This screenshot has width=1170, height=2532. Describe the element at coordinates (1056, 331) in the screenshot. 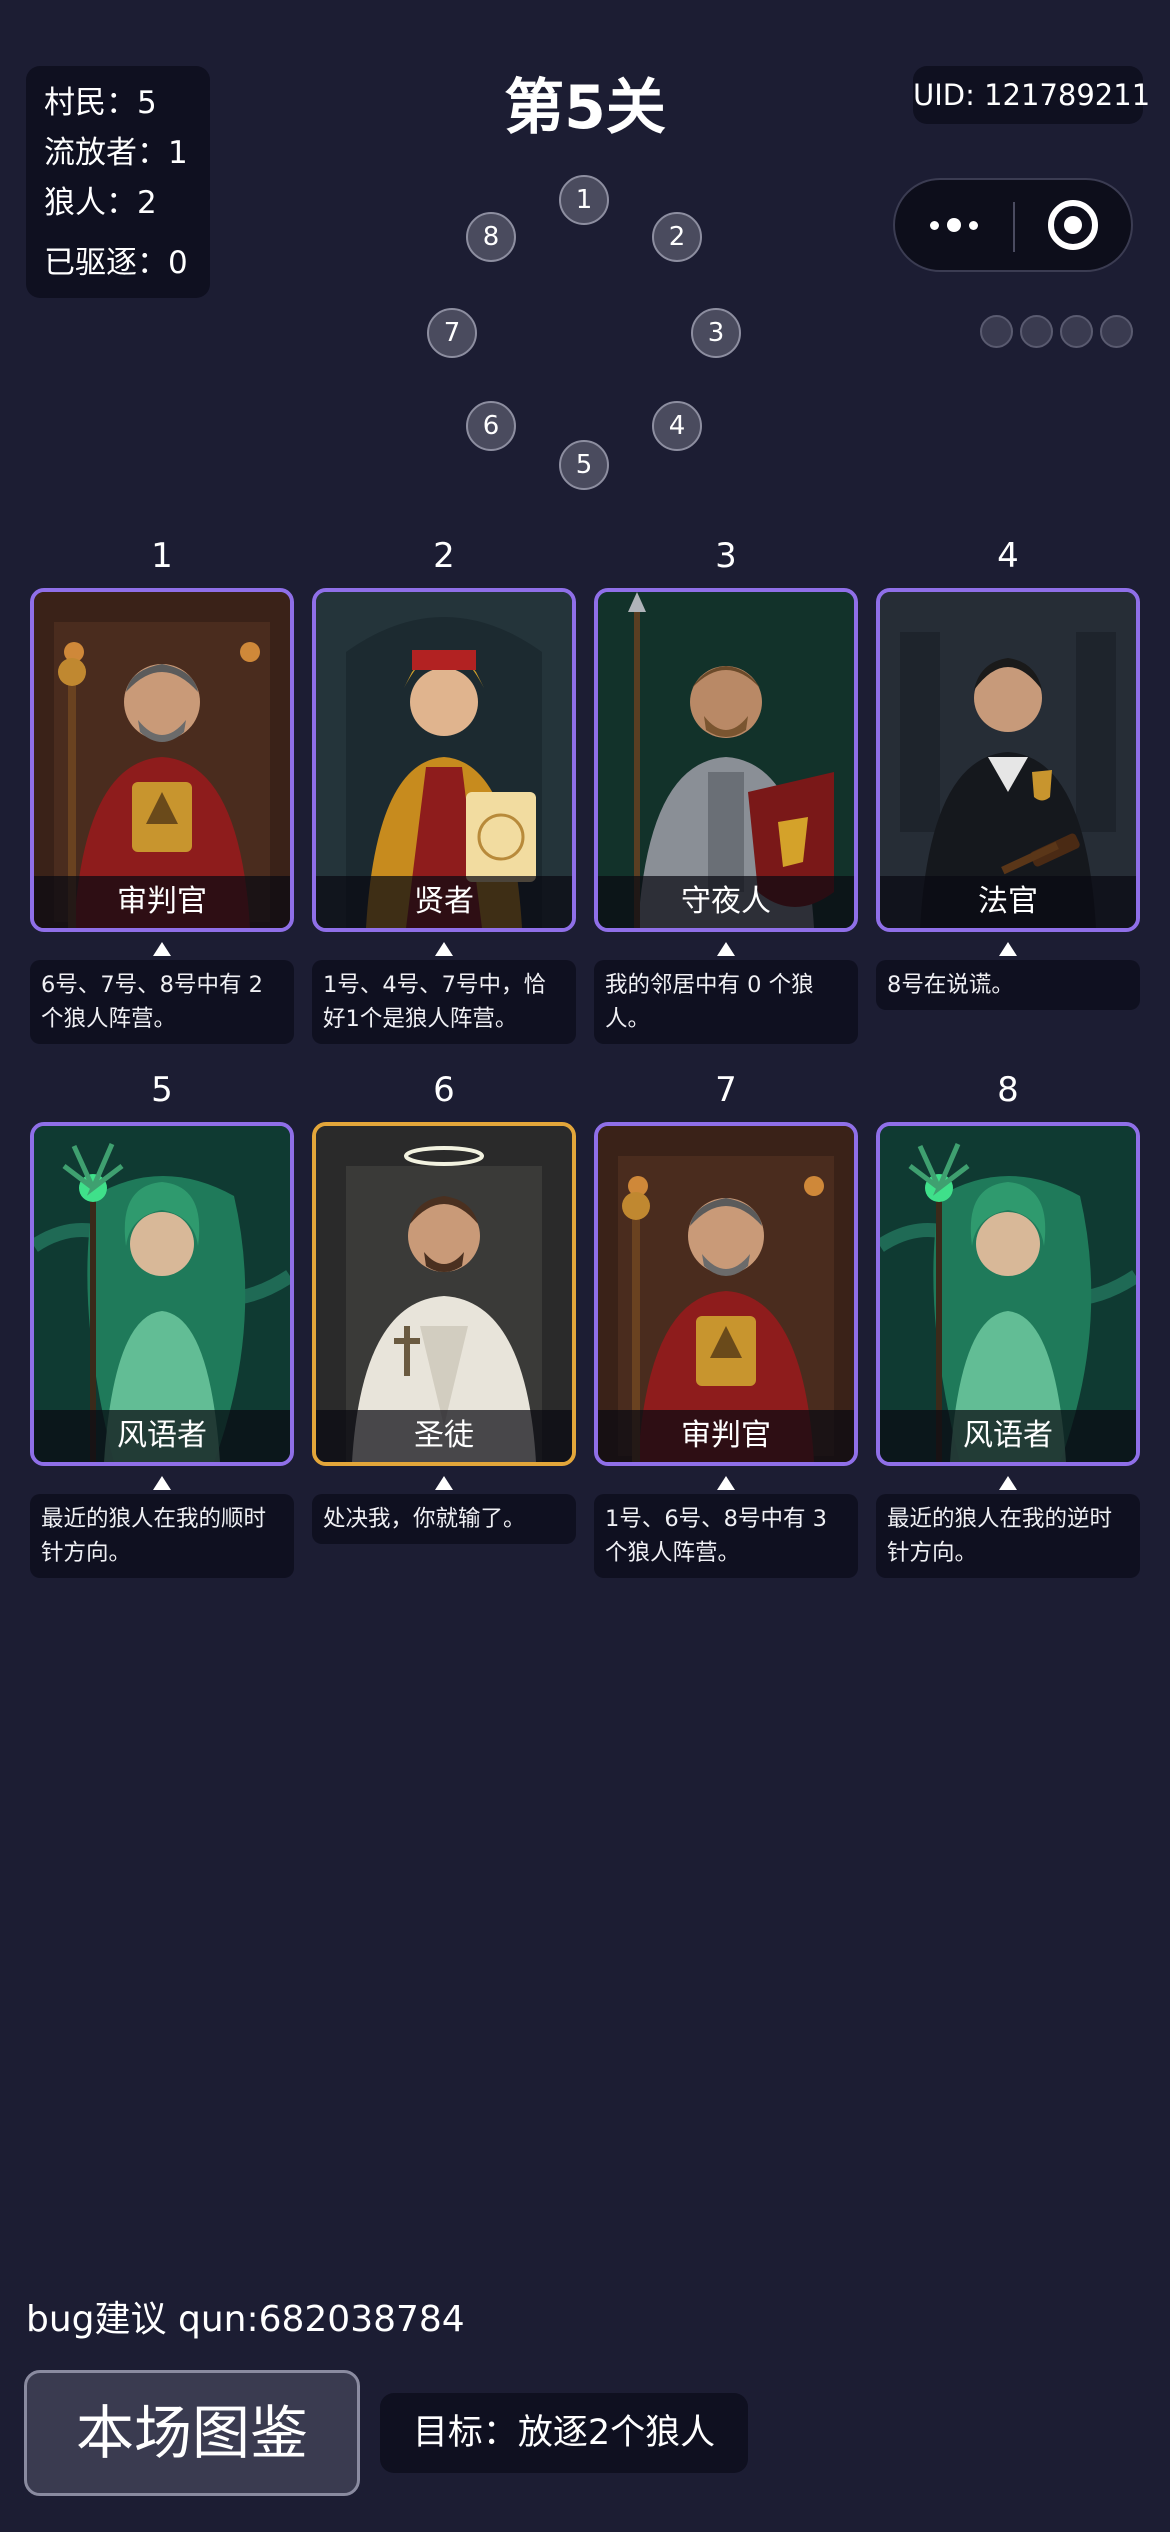

I see `page-indicator` at that location.